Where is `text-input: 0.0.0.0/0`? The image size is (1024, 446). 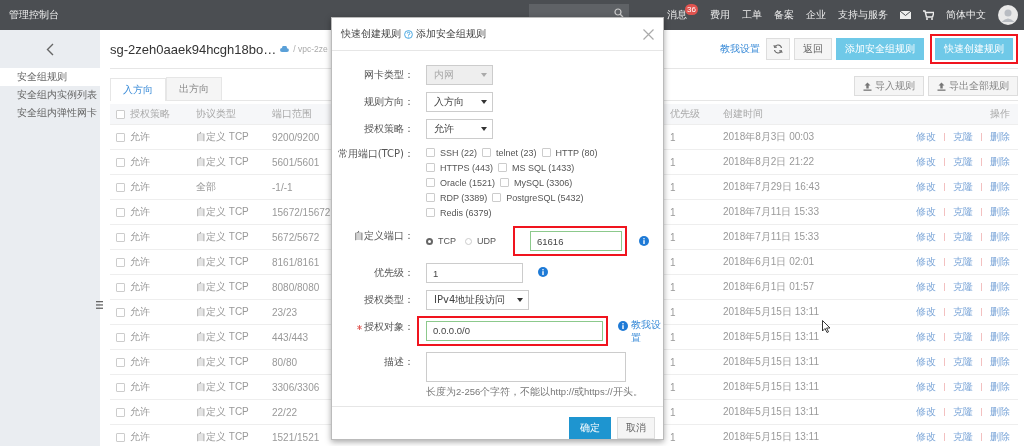 text-input: 0.0.0.0/0 is located at coordinates (514, 330).